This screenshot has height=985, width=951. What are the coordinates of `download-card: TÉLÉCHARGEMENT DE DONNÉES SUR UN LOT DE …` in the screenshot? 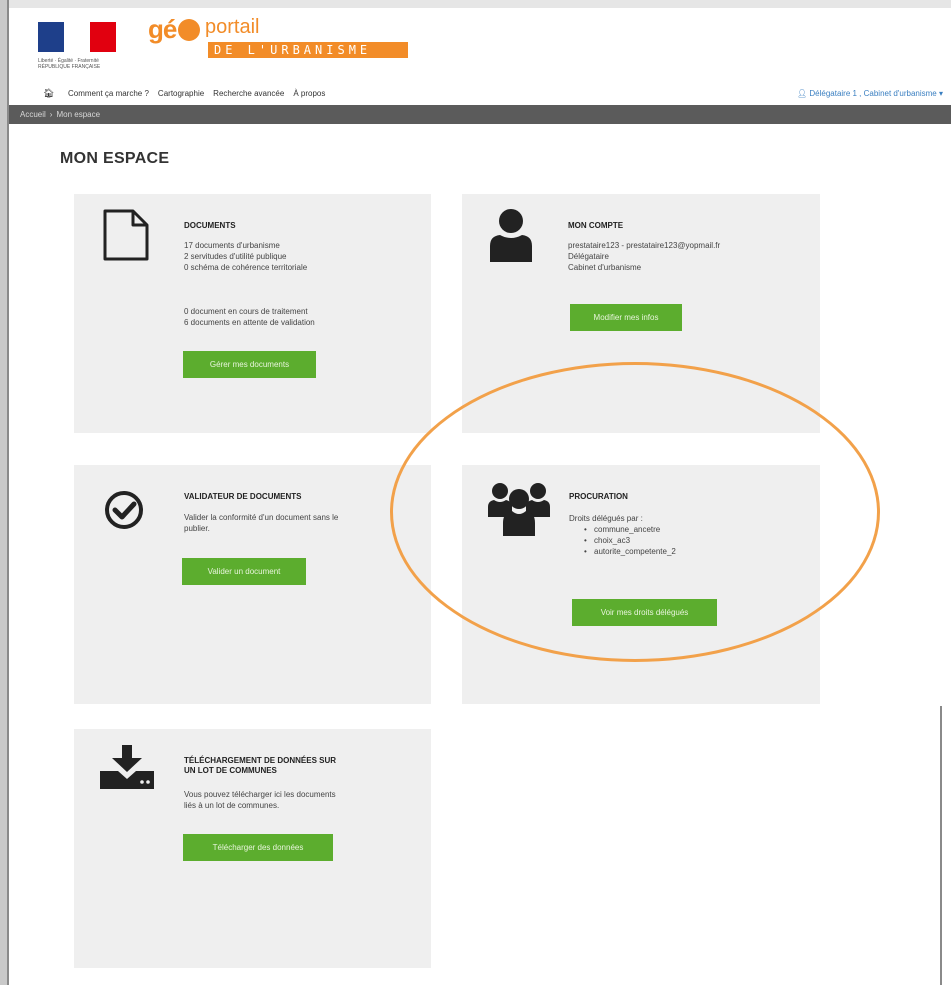 It's located at (252, 848).